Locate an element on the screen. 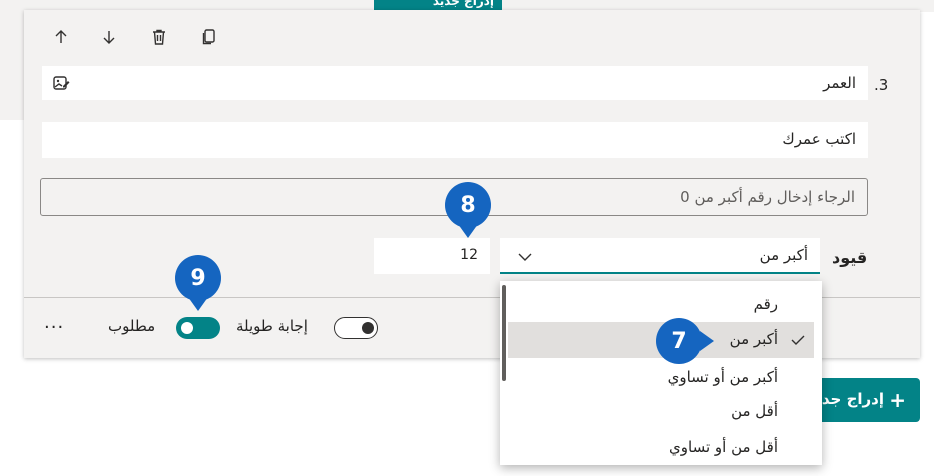 This screenshot has width=934, height=476. arrow-up-icon is located at coordinates (61, 36).